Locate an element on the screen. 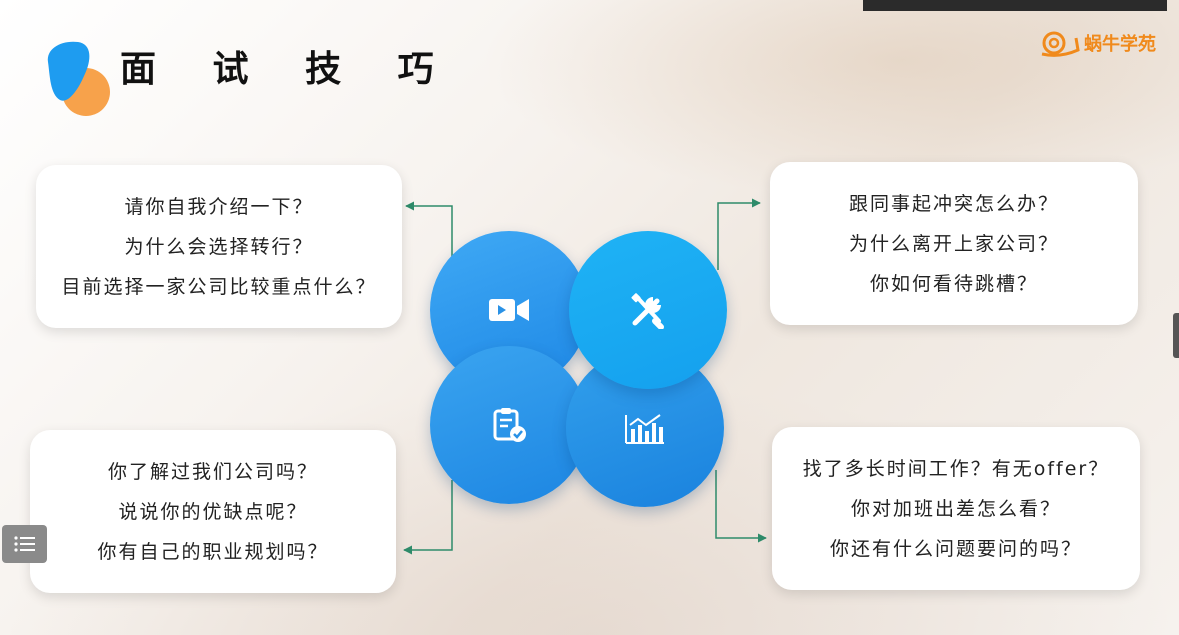 The height and width of the screenshot is (635, 1179). question-line: 你对加班出差怎么看？ is located at coordinates (955, 508).